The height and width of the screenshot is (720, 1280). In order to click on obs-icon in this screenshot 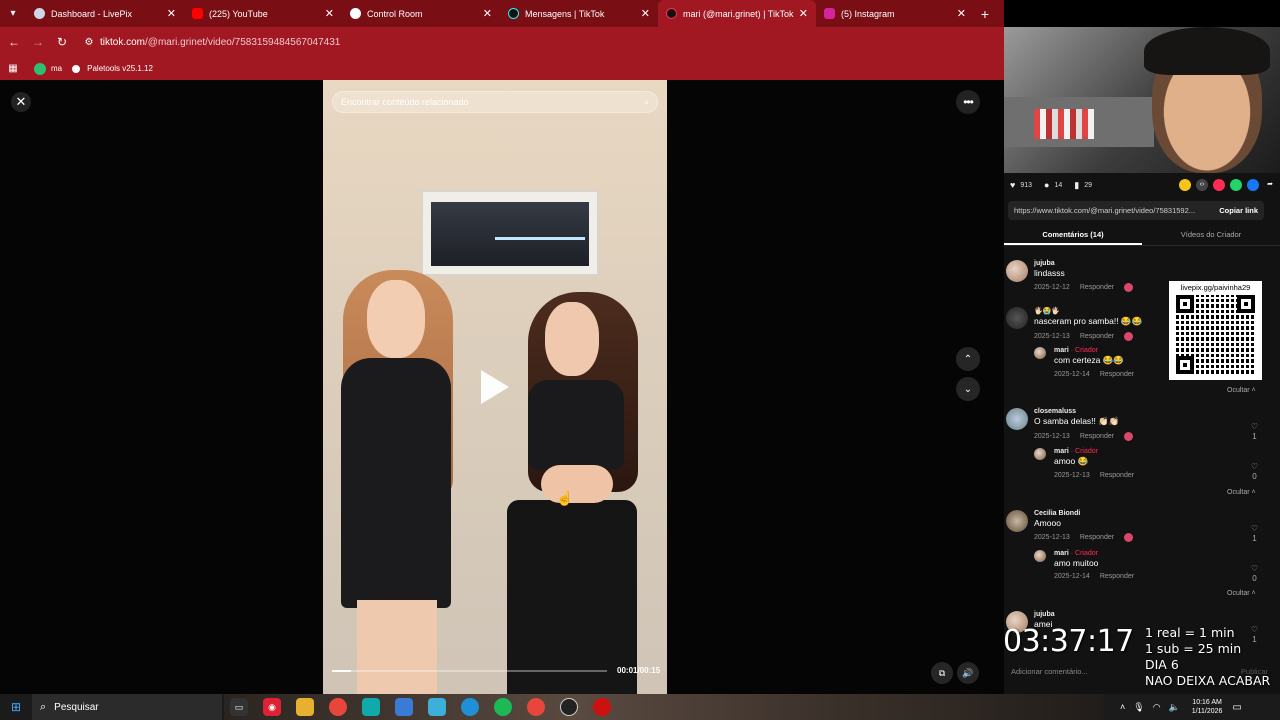, I will do `click(569, 707)`.